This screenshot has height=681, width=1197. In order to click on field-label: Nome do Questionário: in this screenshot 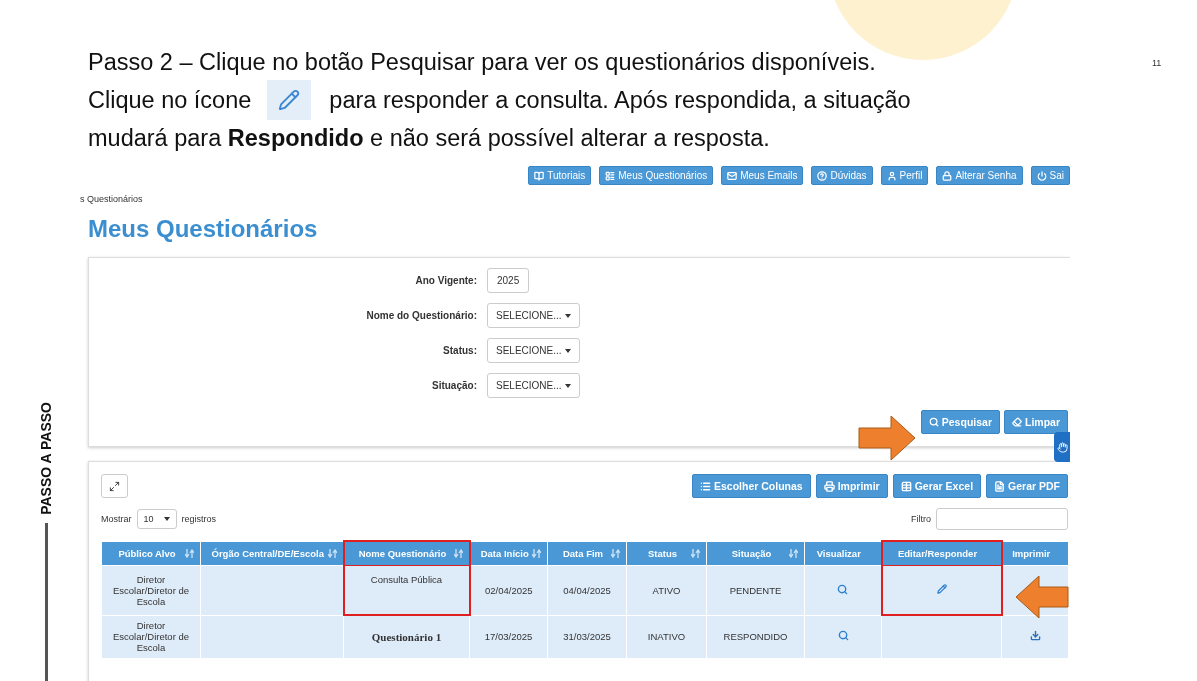, I will do `click(421, 315)`.